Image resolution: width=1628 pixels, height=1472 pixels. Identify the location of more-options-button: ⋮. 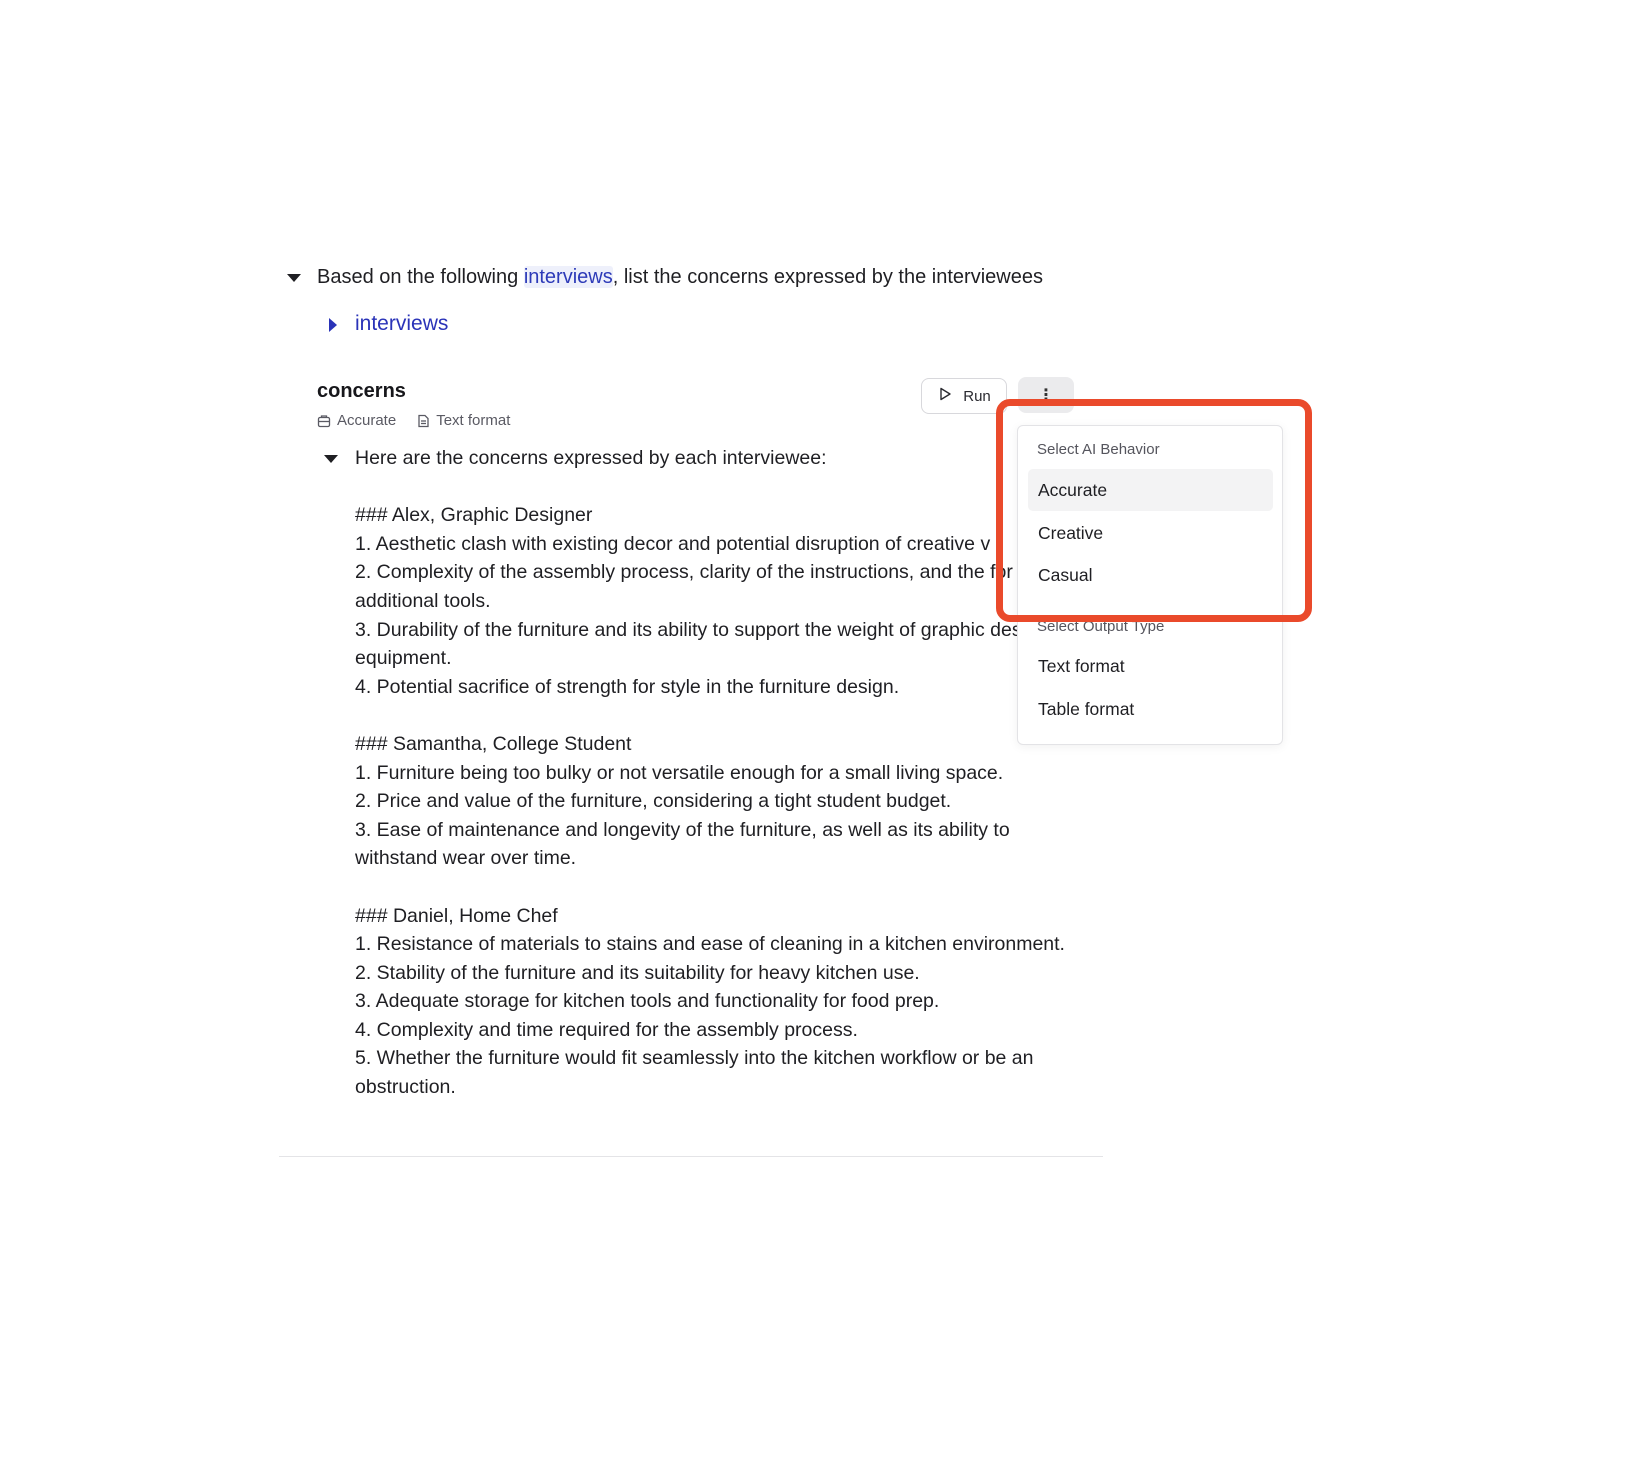
(1046, 395).